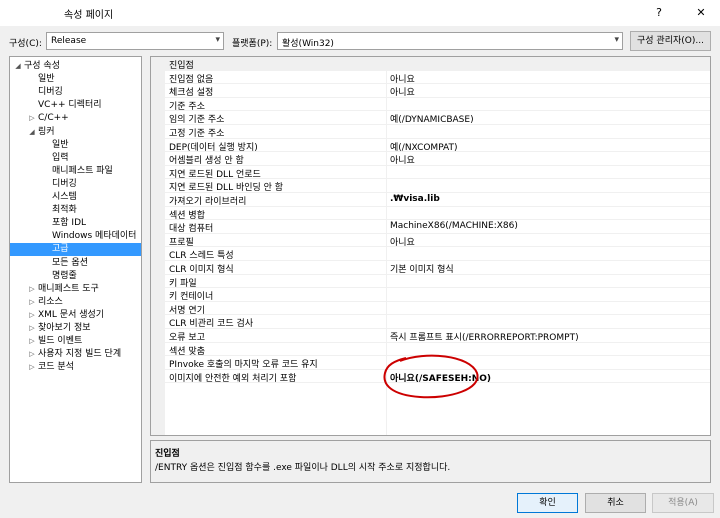  Describe the element at coordinates (454, 226) in the screenshot. I see `property-value: MachineX86(/MACHINE:X86)` at that location.